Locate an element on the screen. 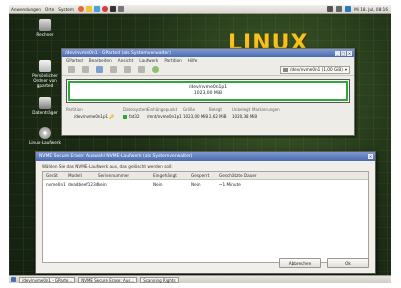  resize-move-icon is located at coordinates (99, 69).